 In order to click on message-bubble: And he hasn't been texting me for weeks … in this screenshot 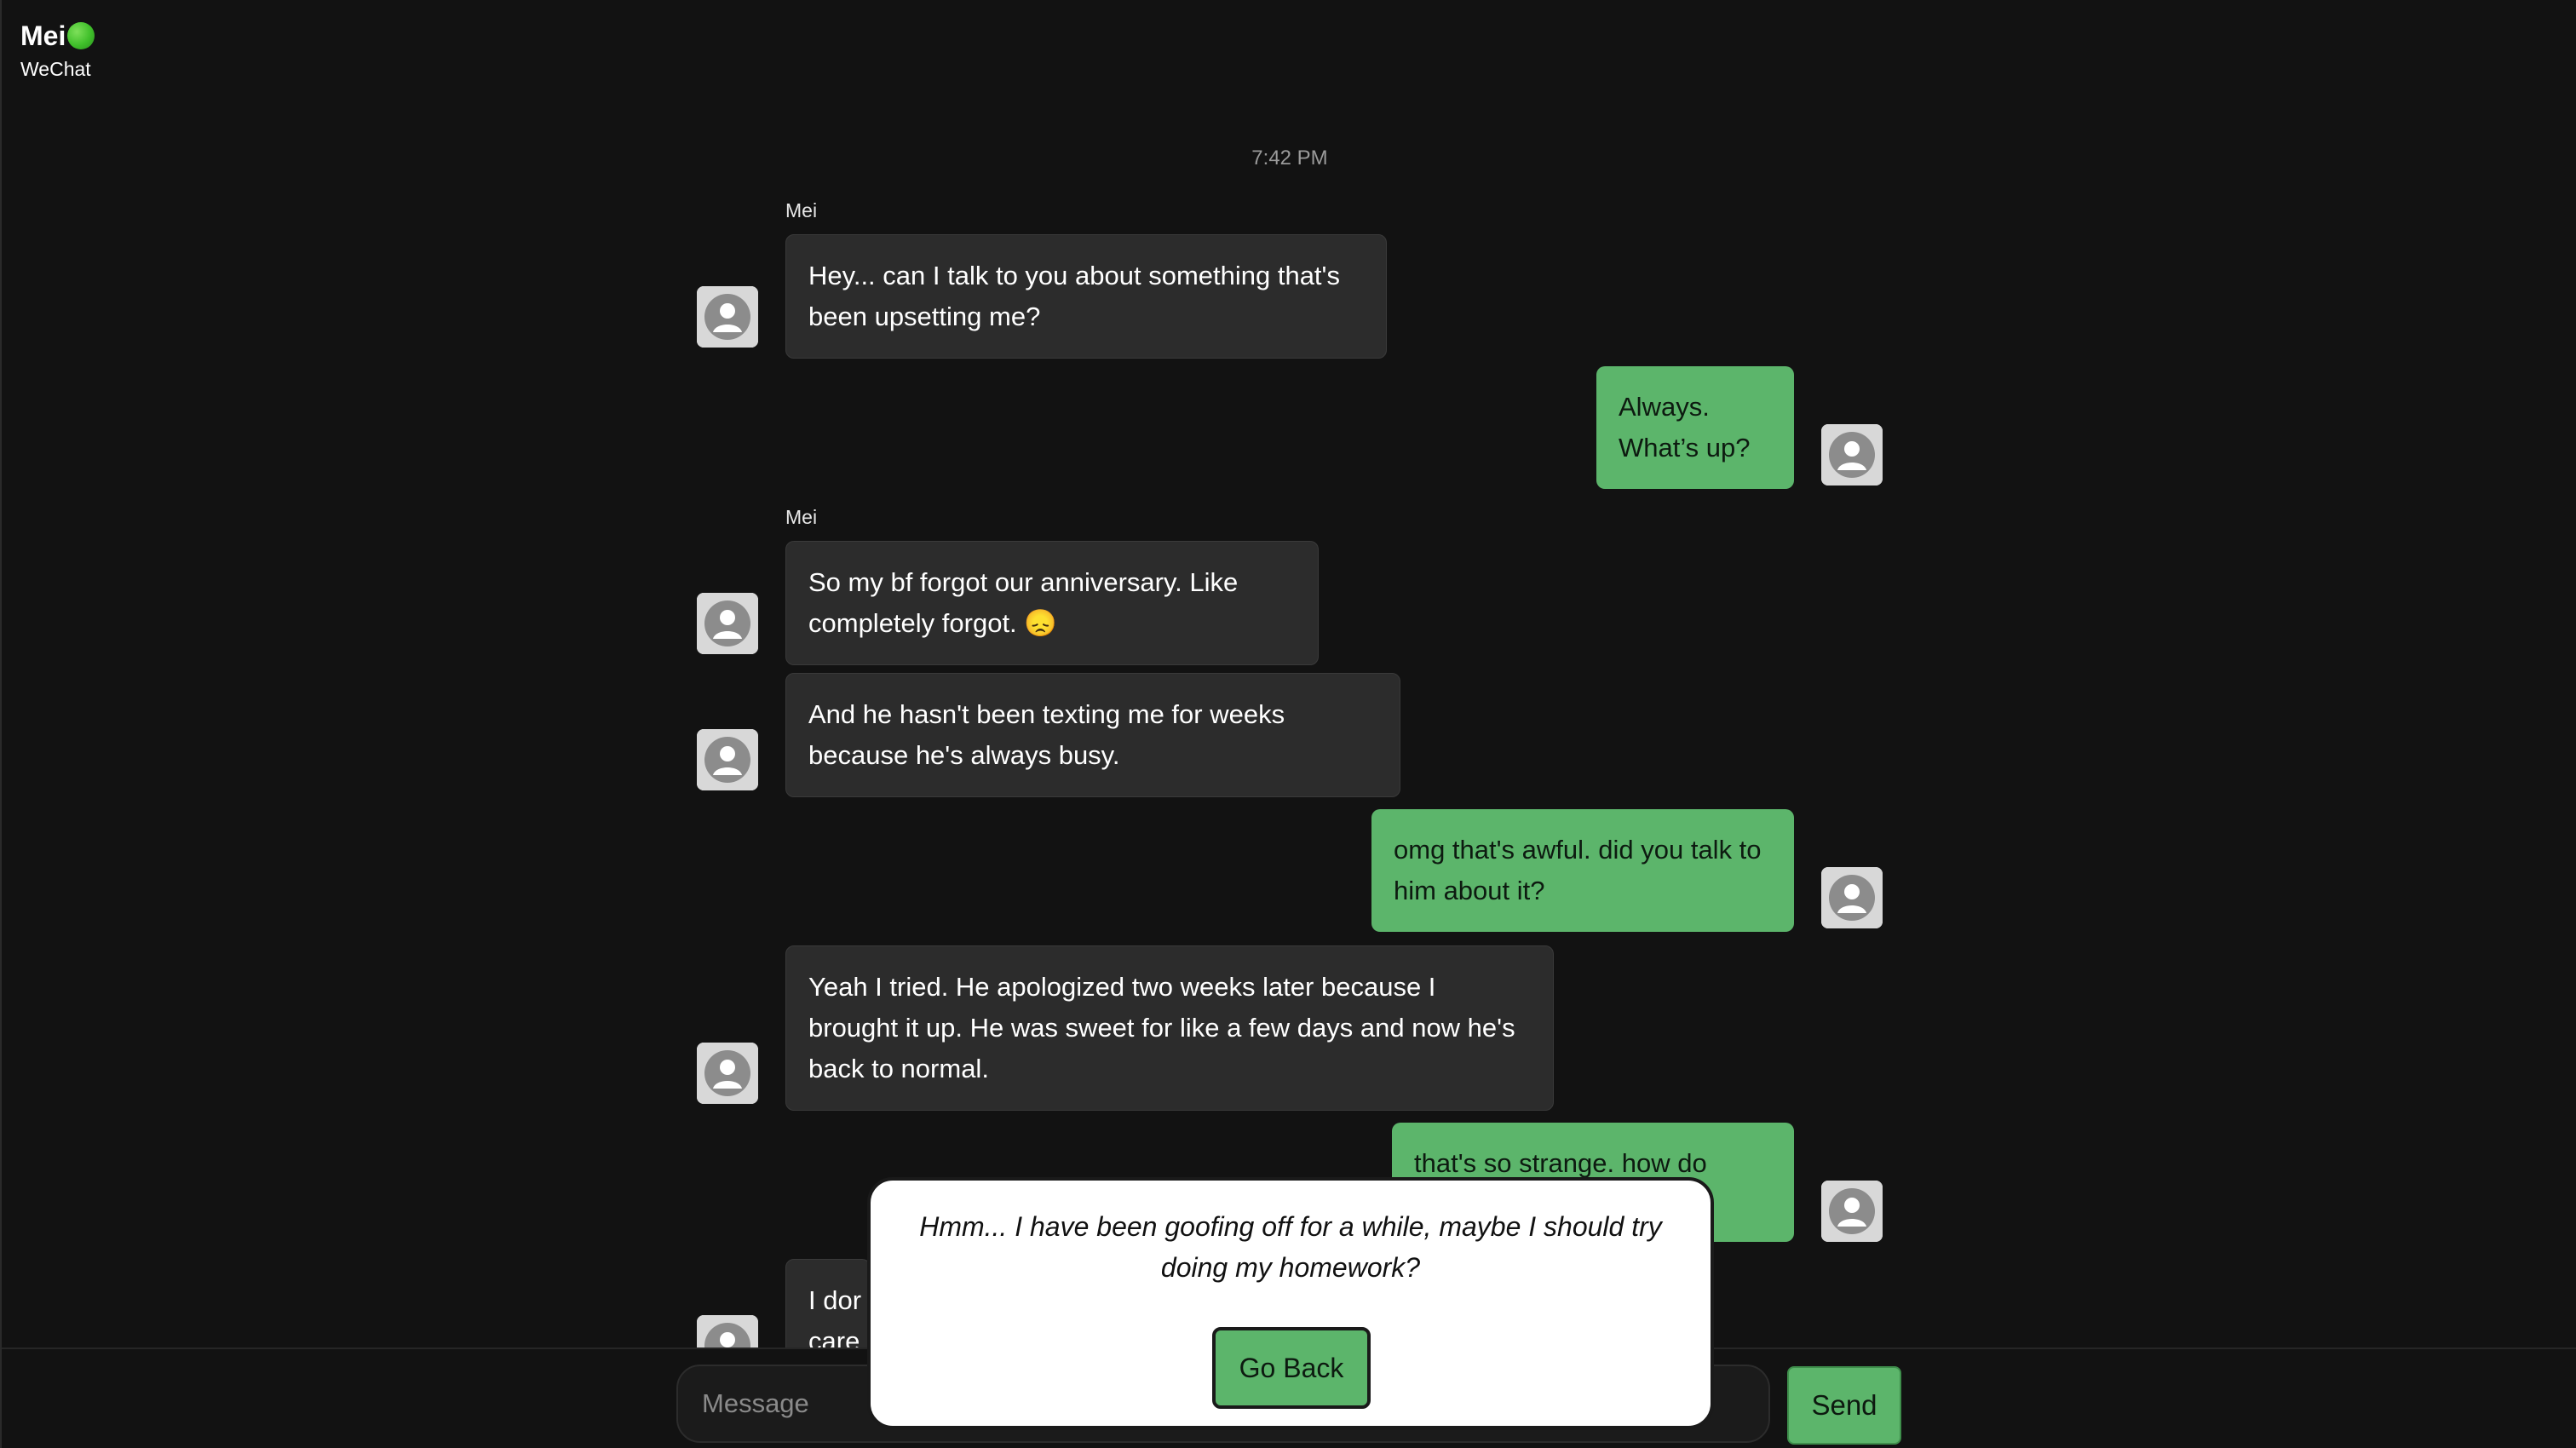, I will do `click(1093, 735)`.